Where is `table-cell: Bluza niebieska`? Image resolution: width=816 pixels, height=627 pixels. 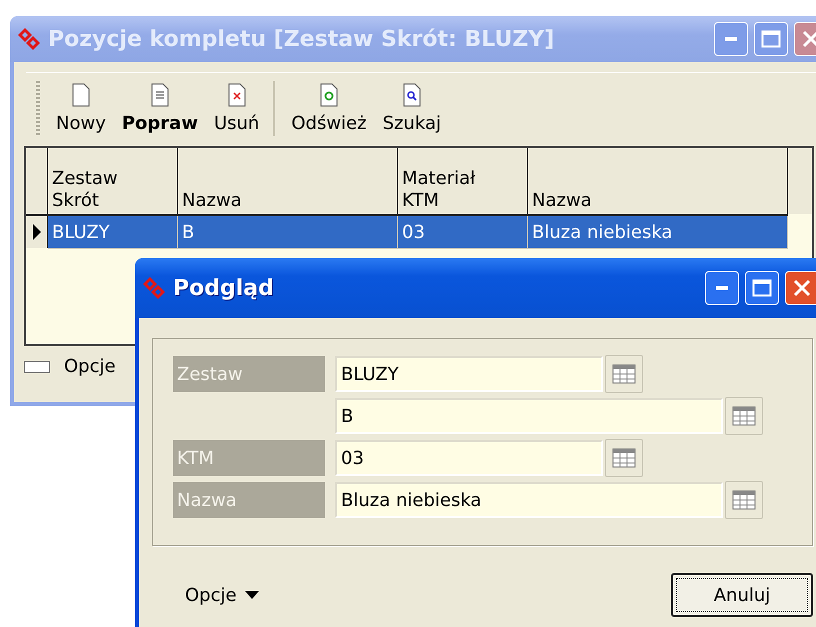 table-cell: Bluza niebieska is located at coordinates (658, 232).